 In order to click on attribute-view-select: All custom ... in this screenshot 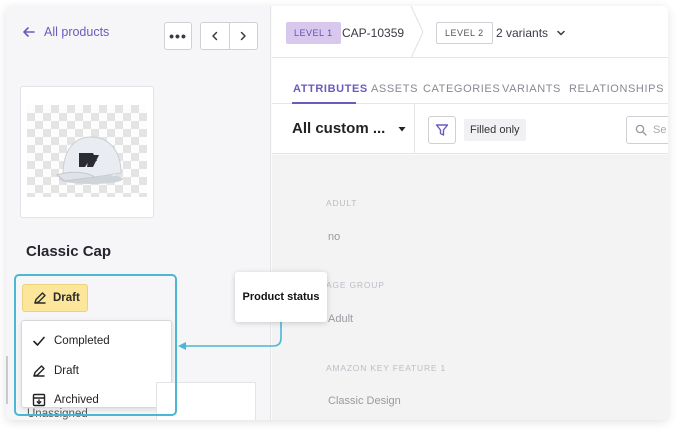, I will do `click(349, 128)`.